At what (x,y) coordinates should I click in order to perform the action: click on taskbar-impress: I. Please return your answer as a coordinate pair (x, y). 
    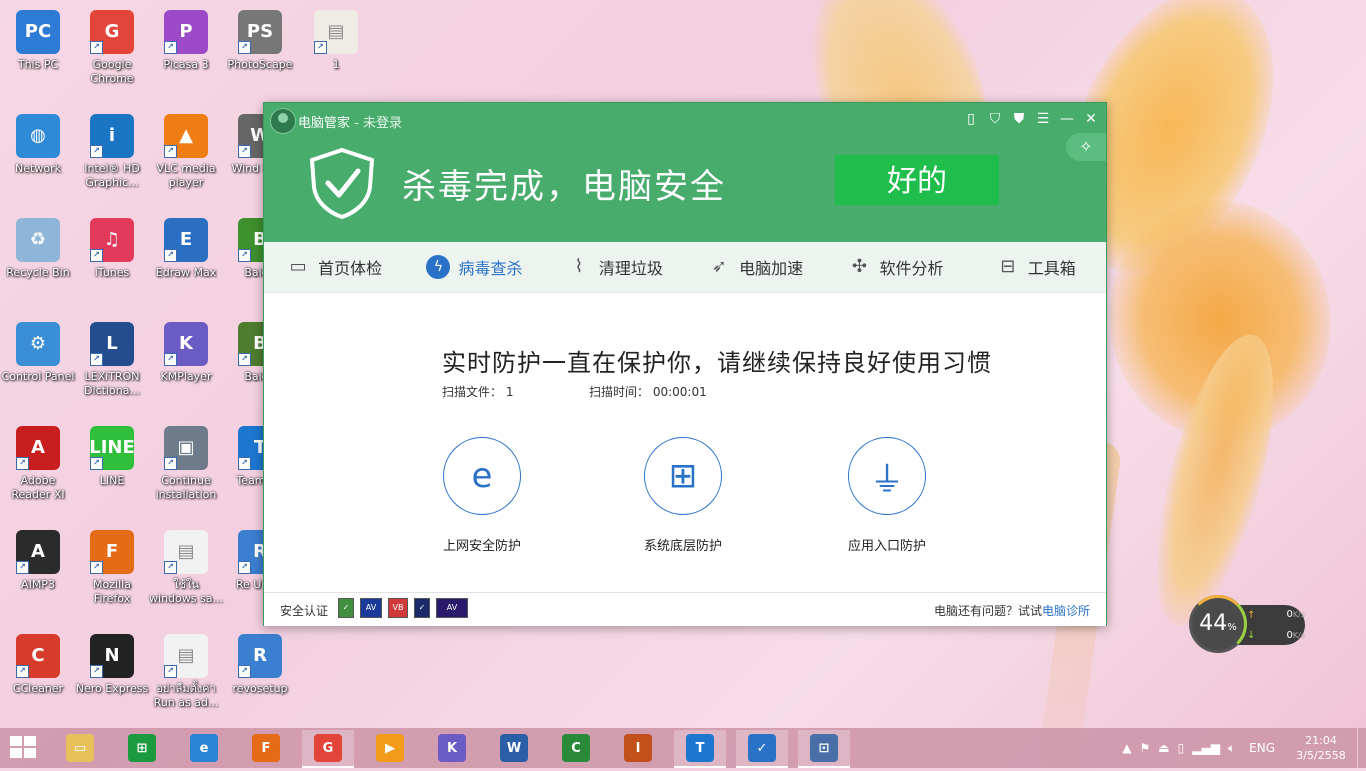
    Looking at the image, I should click on (638, 748).